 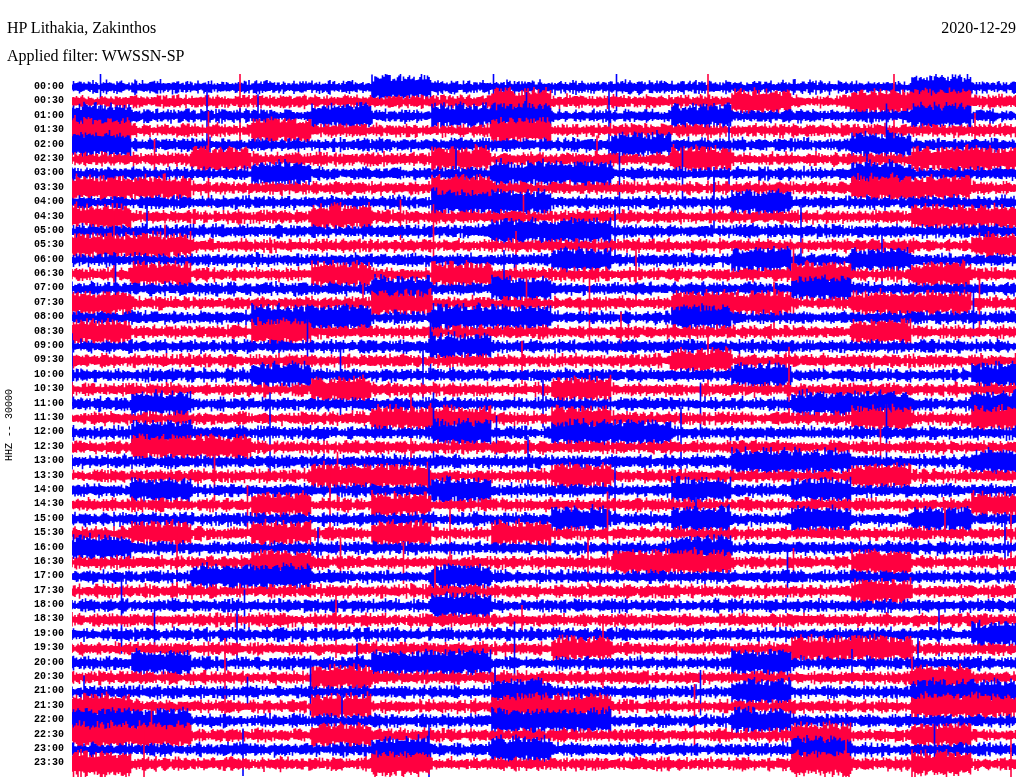 I want to click on time-label: 11:30, so click(x=49, y=418).